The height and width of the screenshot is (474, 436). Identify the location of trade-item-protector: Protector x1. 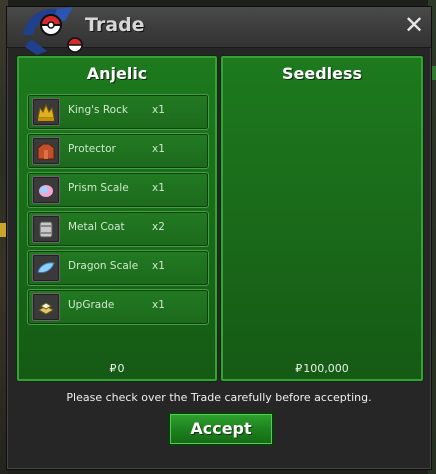
(118, 151).